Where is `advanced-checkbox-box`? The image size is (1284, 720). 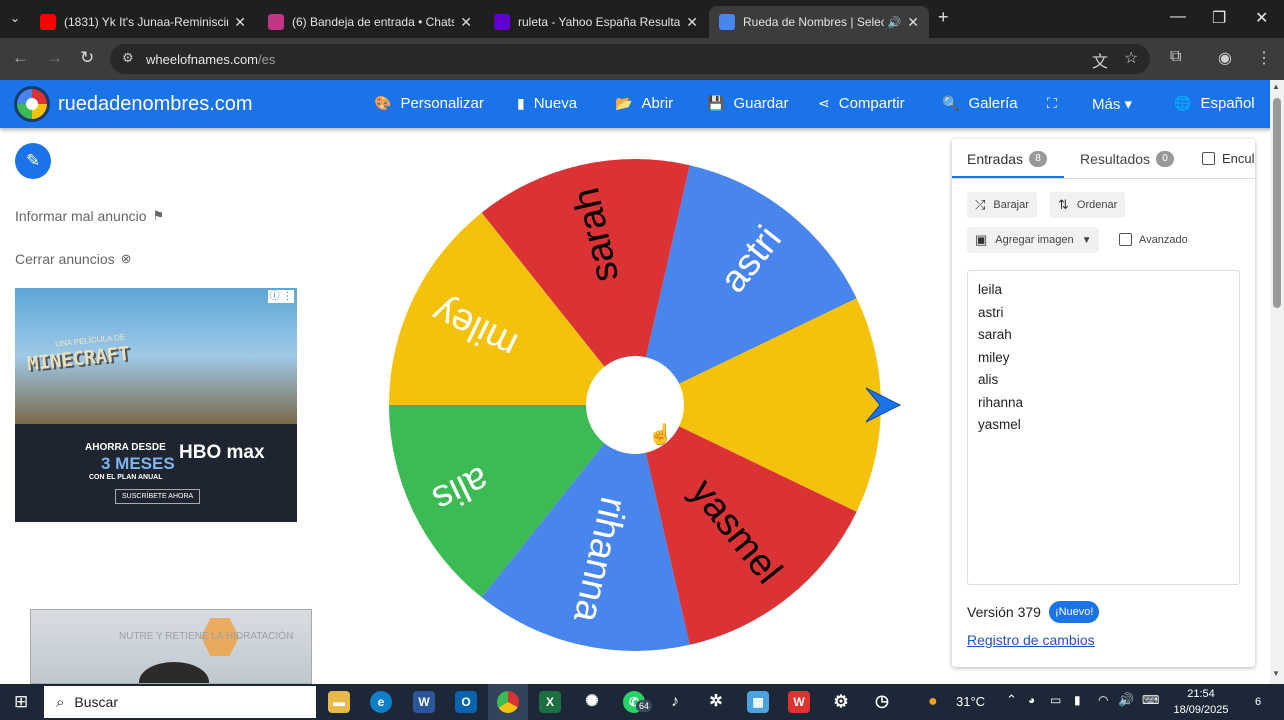 advanced-checkbox-box is located at coordinates (1125, 239).